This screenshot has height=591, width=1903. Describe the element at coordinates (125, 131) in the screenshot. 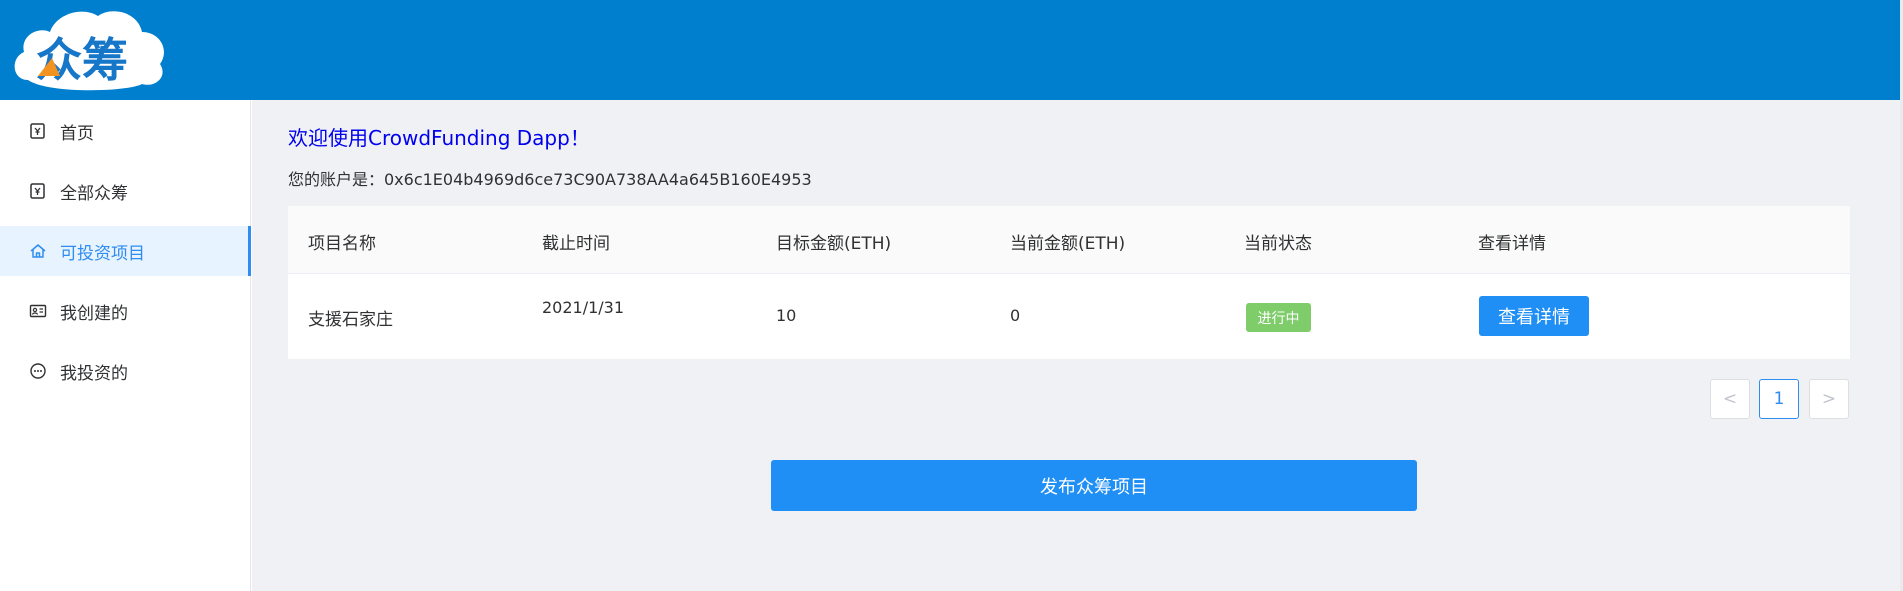

I see `sidebar-item-home: 首页` at that location.